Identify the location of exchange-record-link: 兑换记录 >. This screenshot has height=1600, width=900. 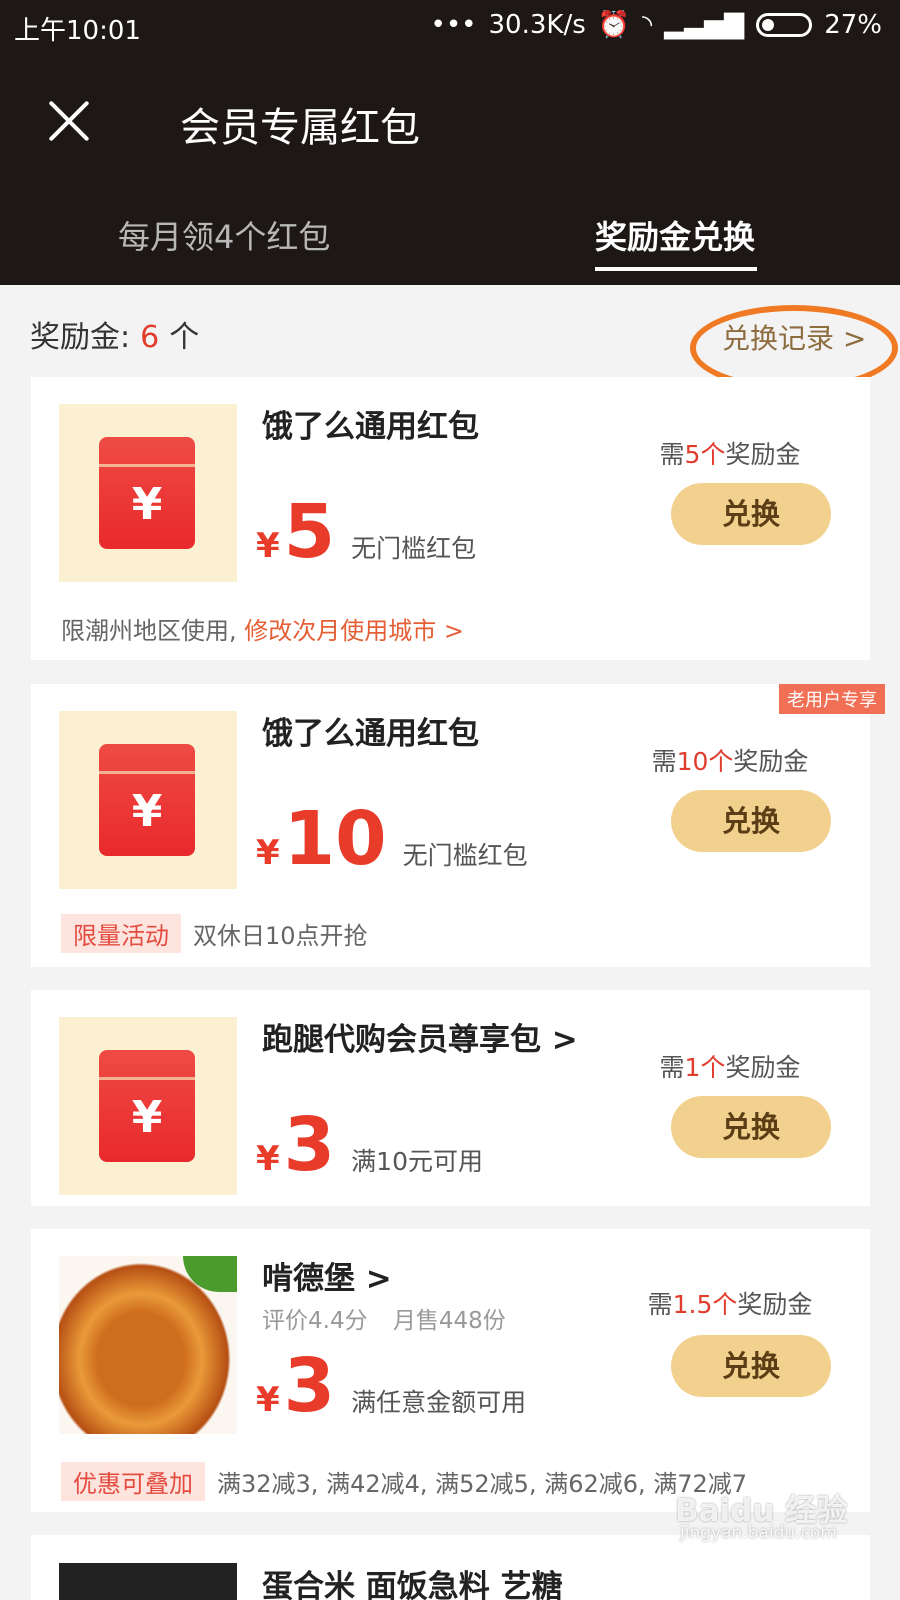
(794, 337).